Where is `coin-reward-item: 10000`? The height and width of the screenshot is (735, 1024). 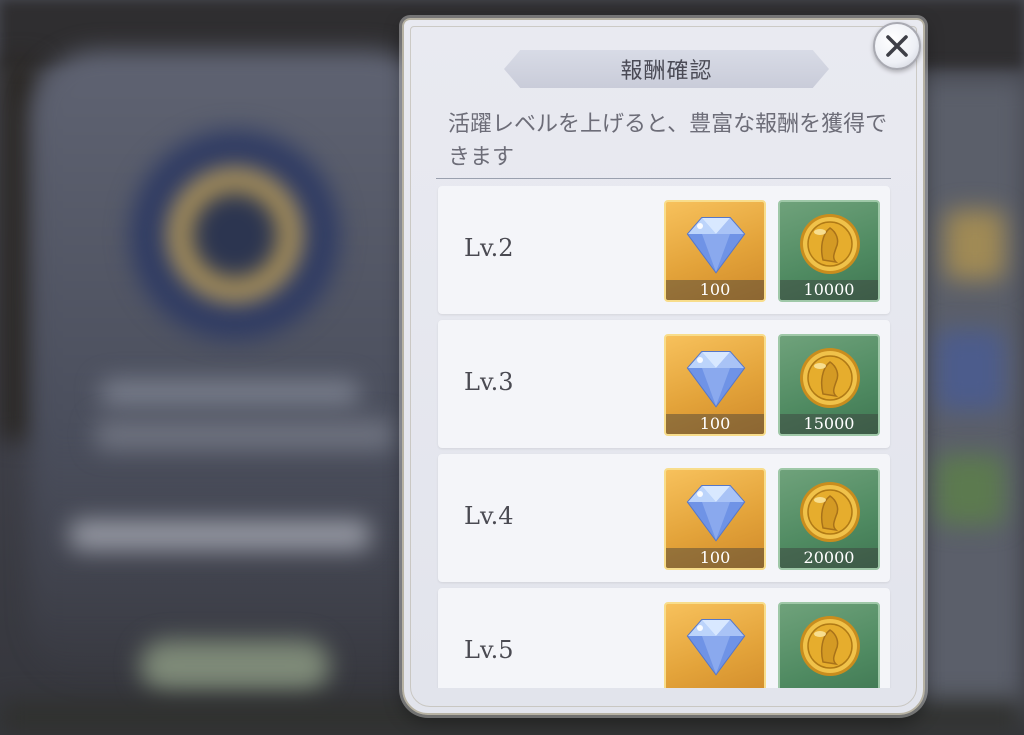 coin-reward-item: 10000 is located at coordinates (829, 251).